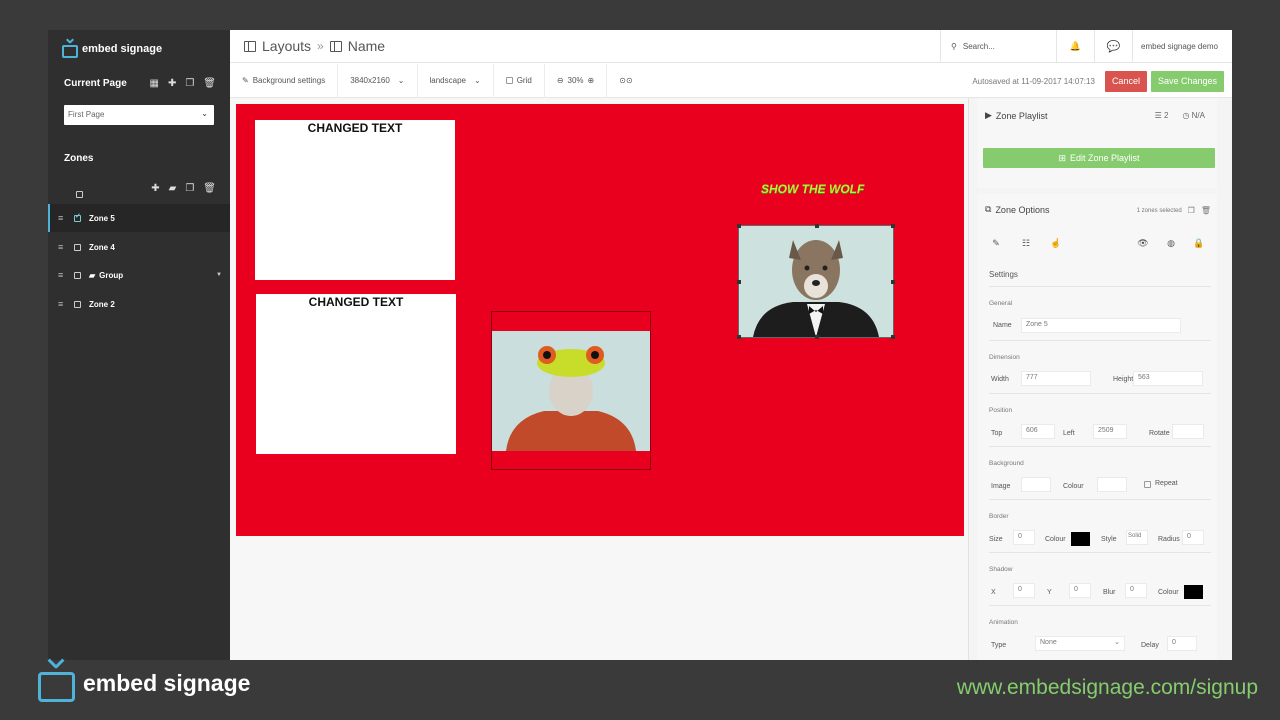  I want to click on zoom-controls: ⊖ 30% ⊕, so click(576, 80).